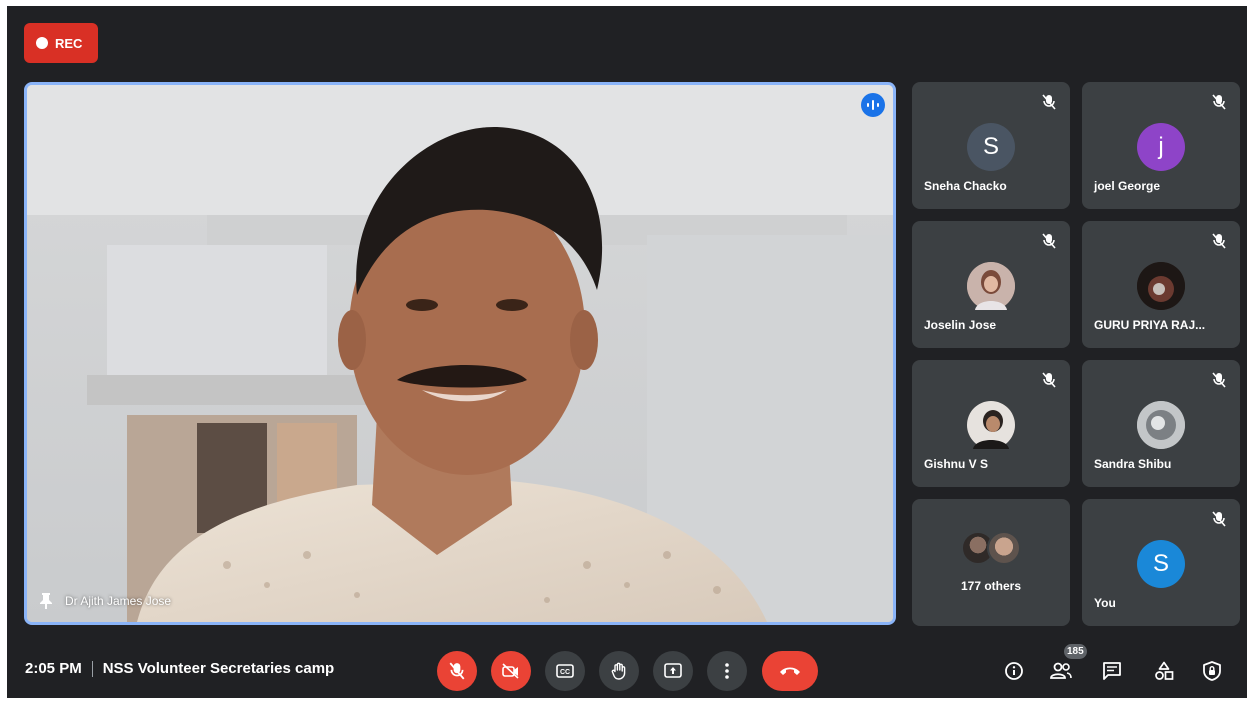 This screenshot has width=1251, height=704. I want to click on captions-icon: CC, so click(565, 671).